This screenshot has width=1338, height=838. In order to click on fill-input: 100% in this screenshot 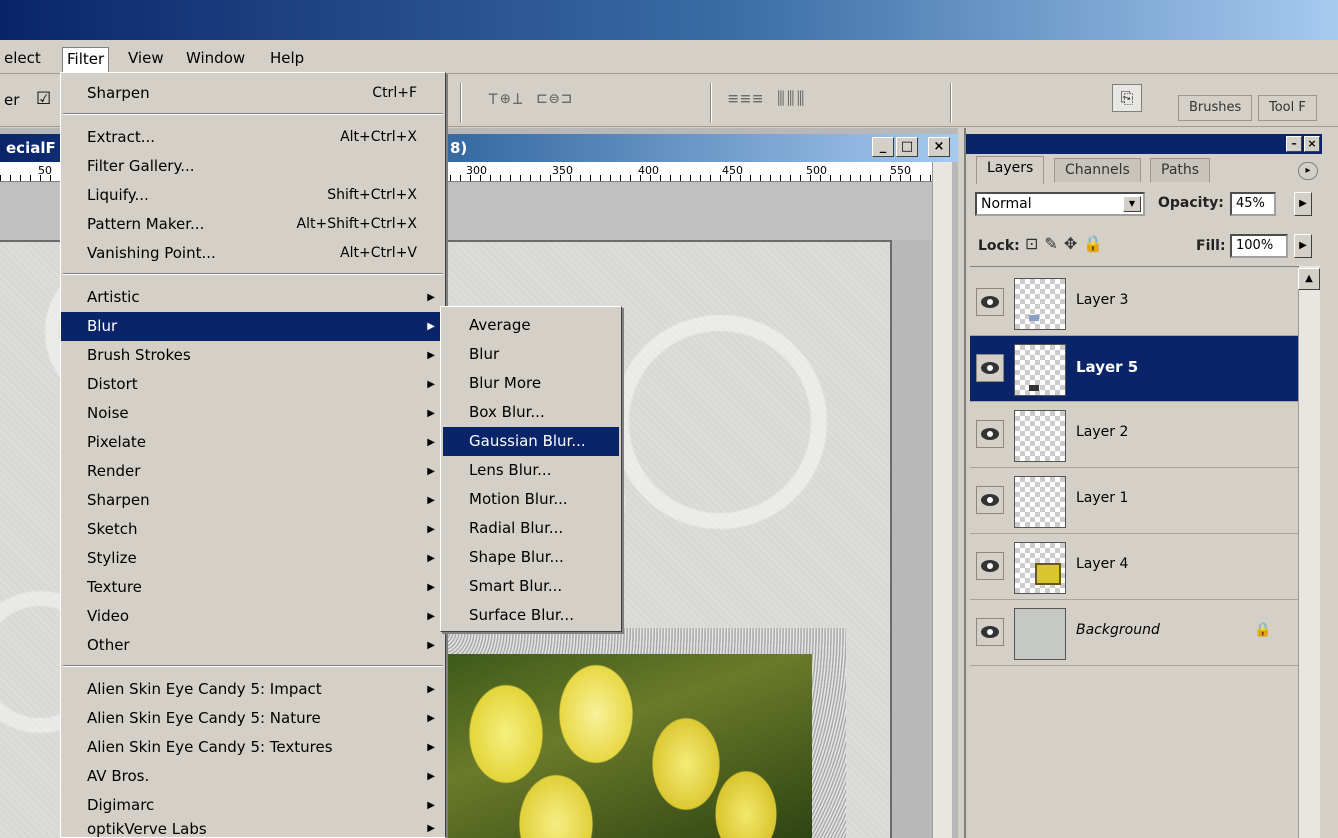, I will do `click(1259, 246)`.